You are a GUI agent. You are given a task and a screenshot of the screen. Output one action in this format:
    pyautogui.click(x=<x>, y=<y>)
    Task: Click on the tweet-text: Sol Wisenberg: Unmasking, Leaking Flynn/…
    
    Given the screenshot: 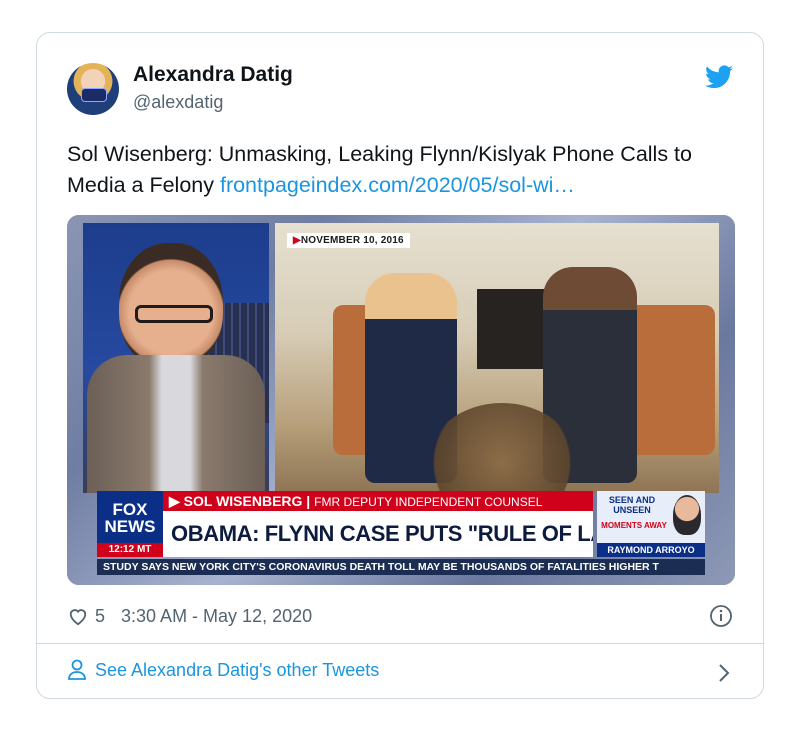 What is the action you would take?
    pyautogui.click(x=402, y=170)
    